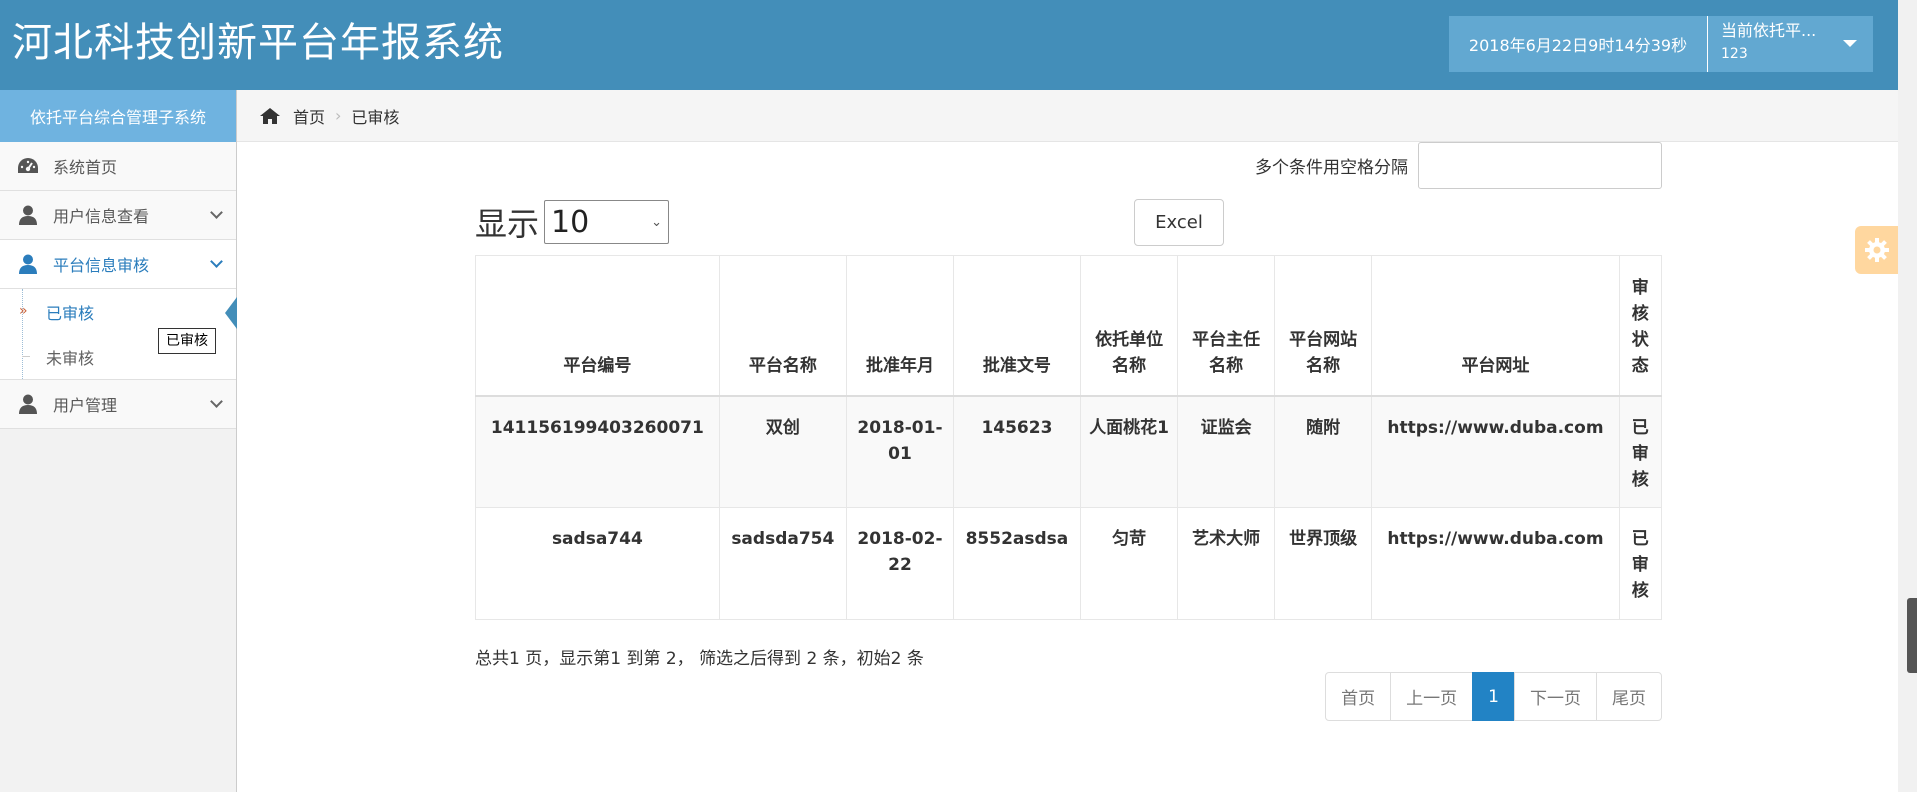 Image resolution: width=1917 pixels, height=792 pixels. What do you see at coordinates (900, 451) in the screenshot?
I see `table-cell: 2018-01-01` at bounding box center [900, 451].